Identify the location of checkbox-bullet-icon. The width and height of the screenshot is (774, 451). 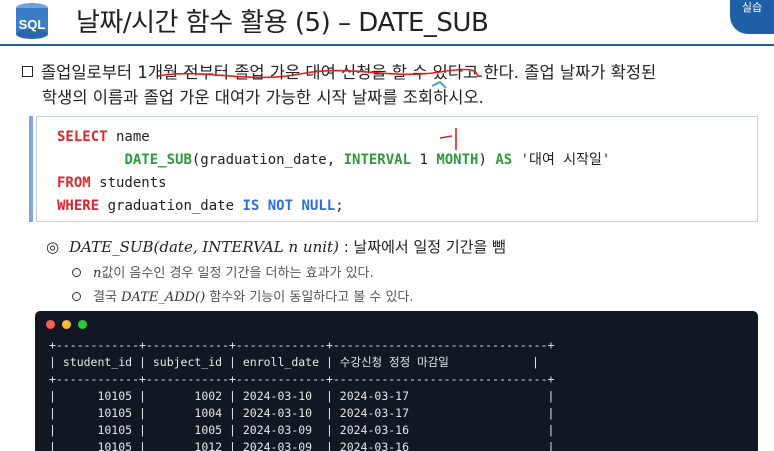
(27, 71).